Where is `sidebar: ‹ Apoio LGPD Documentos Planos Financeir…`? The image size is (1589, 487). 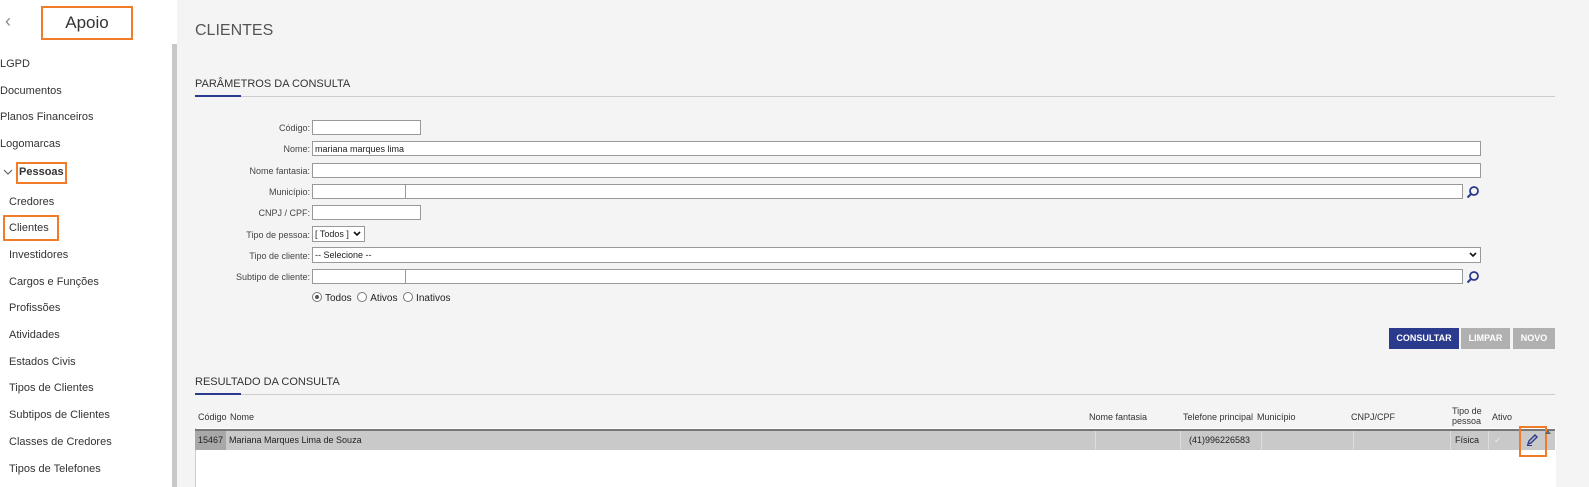
sidebar: ‹ Apoio LGPD Documentos Planos Financeir… is located at coordinates (88, 243).